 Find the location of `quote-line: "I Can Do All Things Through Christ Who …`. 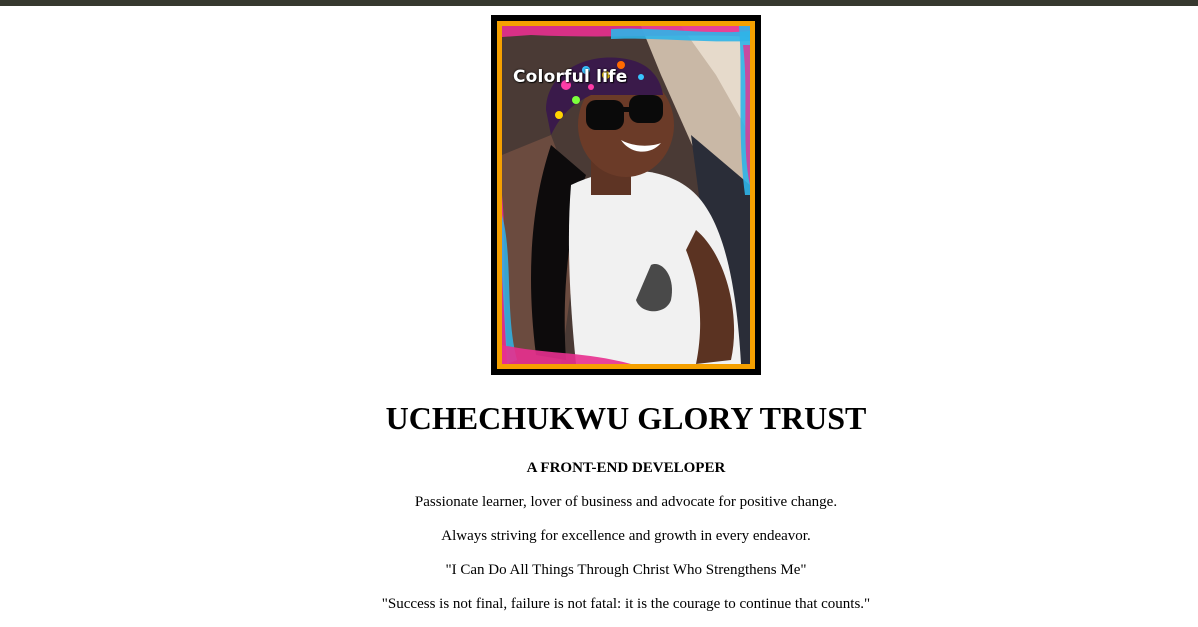

quote-line: "I Can Do All Things Through Christ Who … is located at coordinates (626, 570).